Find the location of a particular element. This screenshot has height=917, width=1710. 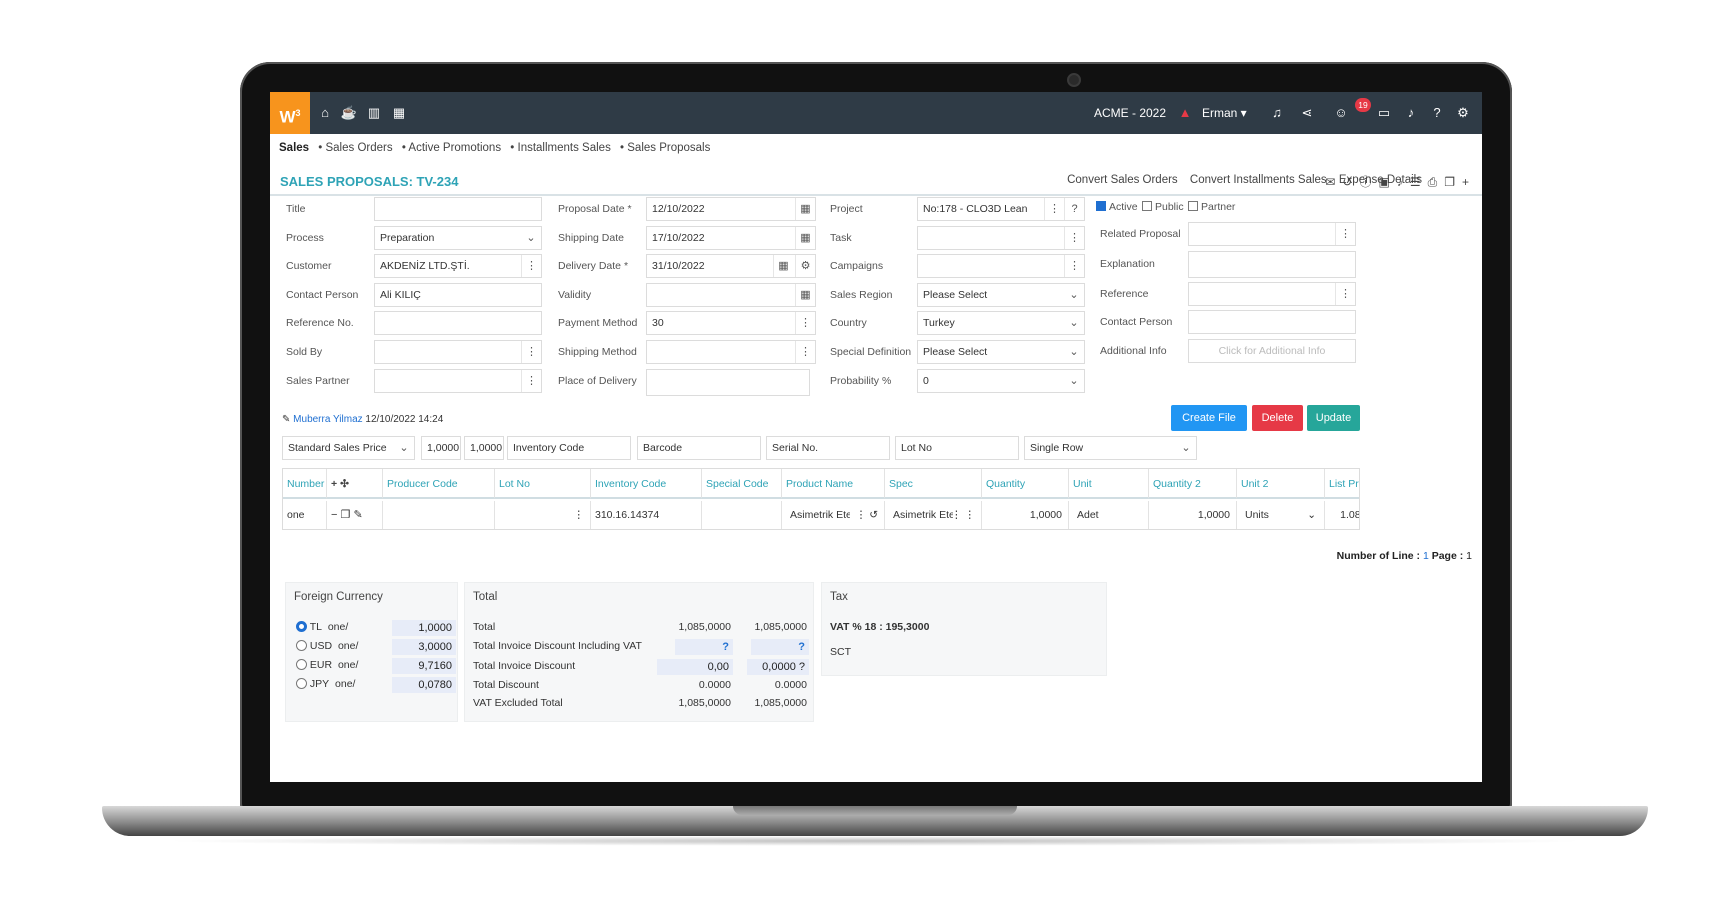

convert-installments-link: Convert Installments Sales is located at coordinates (1258, 180).